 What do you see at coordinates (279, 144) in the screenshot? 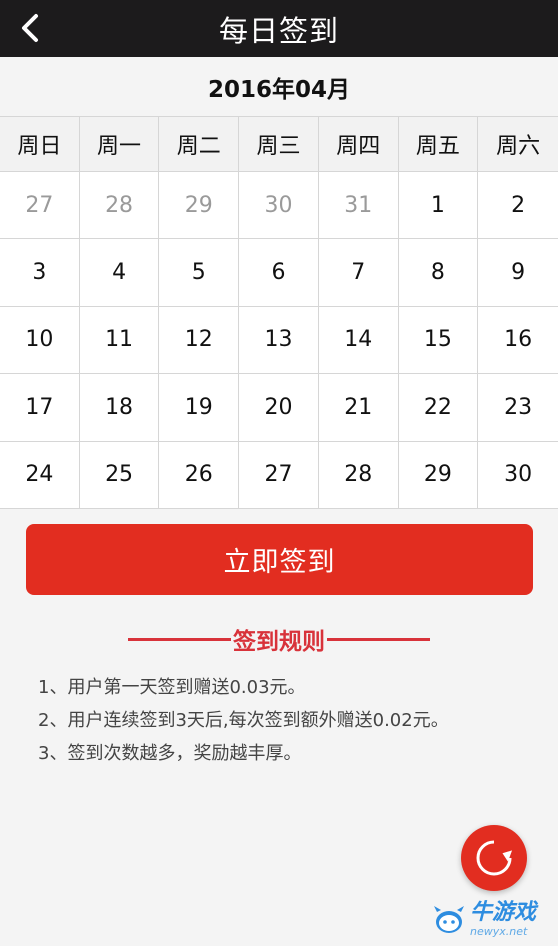
I see `weekday-header: 周三` at bounding box center [279, 144].